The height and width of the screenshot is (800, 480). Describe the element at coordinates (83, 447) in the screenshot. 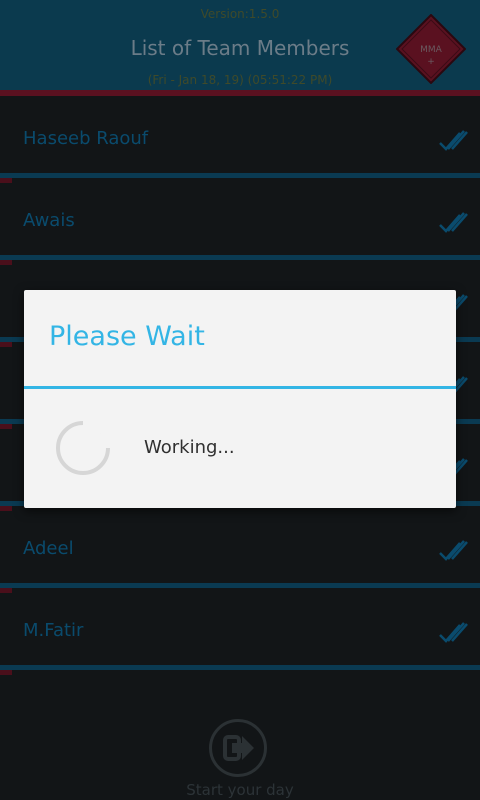

I see `loading-spinner-icon` at that location.